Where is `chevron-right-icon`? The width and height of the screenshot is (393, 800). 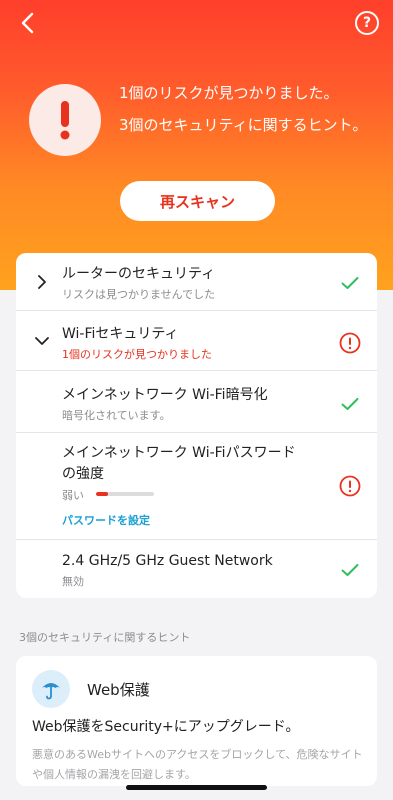 chevron-right-icon is located at coordinates (42, 282).